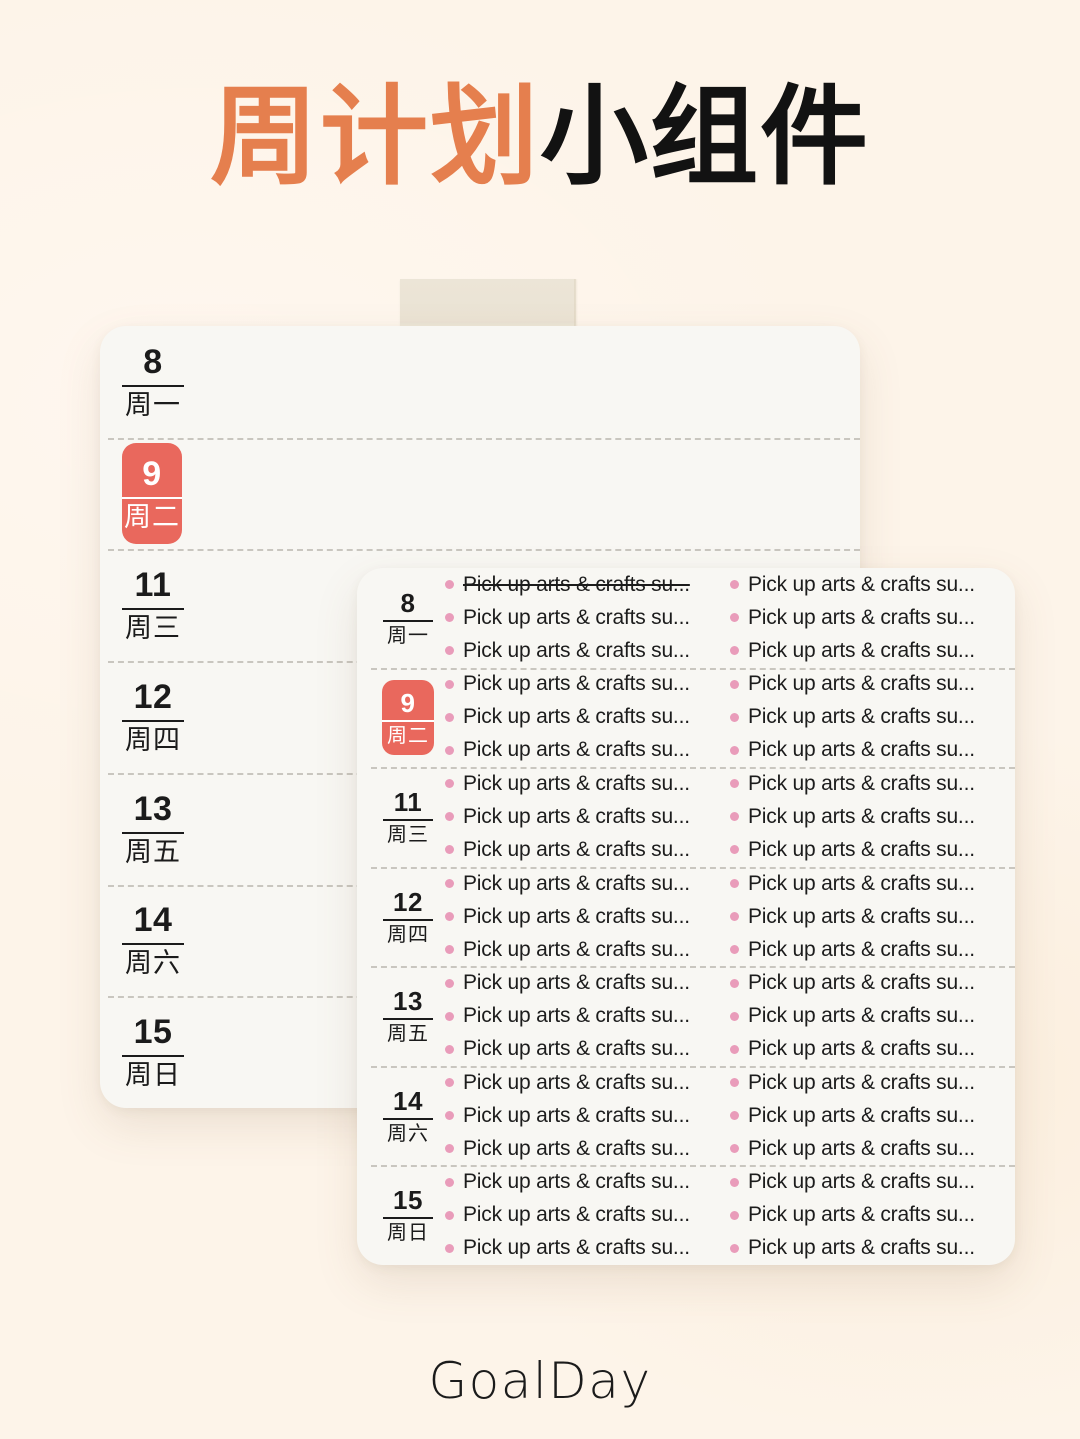  What do you see at coordinates (153, 808) in the screenshot?
I see `date-number: 13` at bounding box center [153, 808].